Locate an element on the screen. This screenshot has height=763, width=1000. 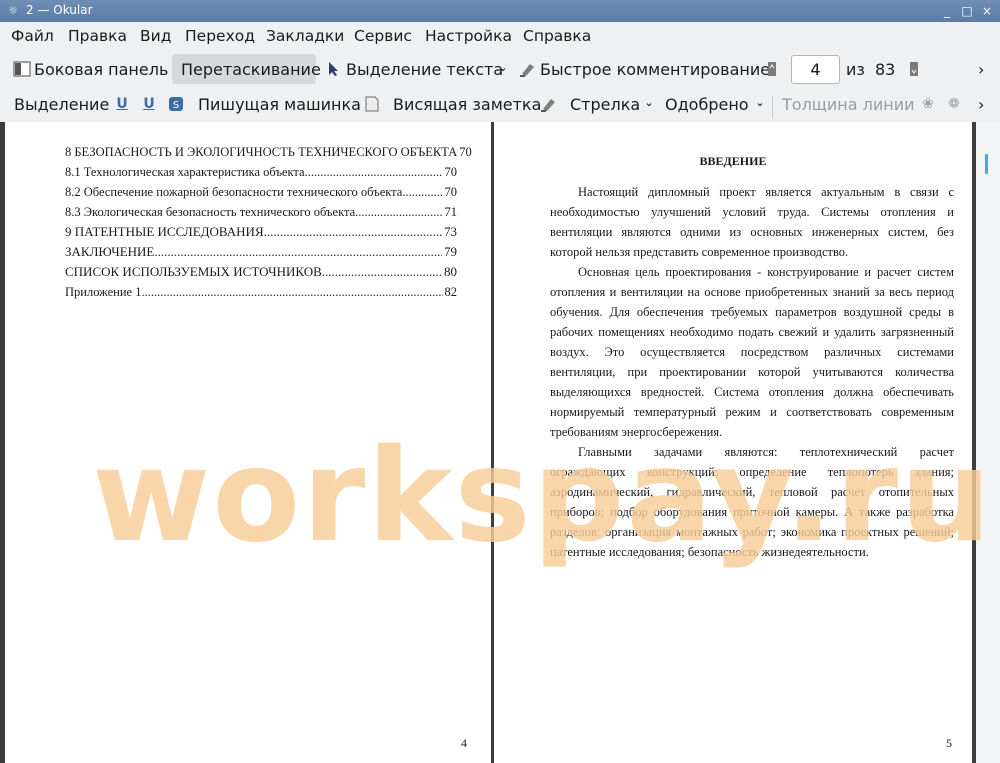
menu-tools: Сервис is located at coordinates (383, 36).